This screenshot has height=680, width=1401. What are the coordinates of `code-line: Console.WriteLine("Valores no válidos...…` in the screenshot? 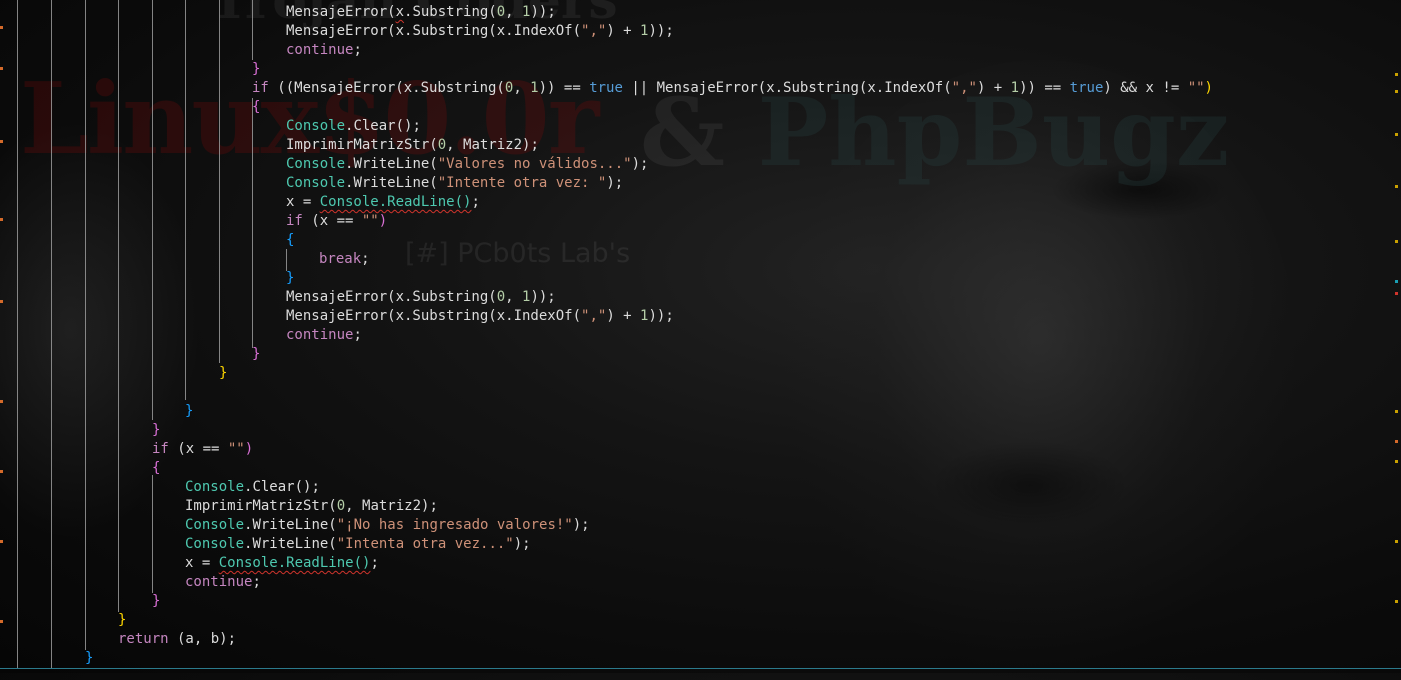 It's located at (324, 164).